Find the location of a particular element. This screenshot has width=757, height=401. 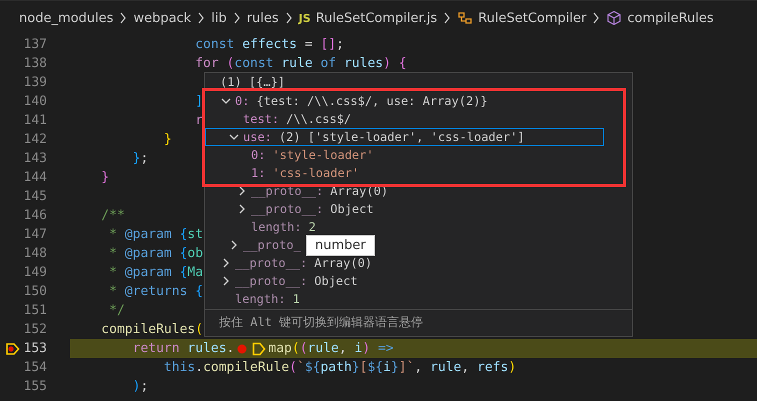

code-token: */ is located at coordinates (116, 311).